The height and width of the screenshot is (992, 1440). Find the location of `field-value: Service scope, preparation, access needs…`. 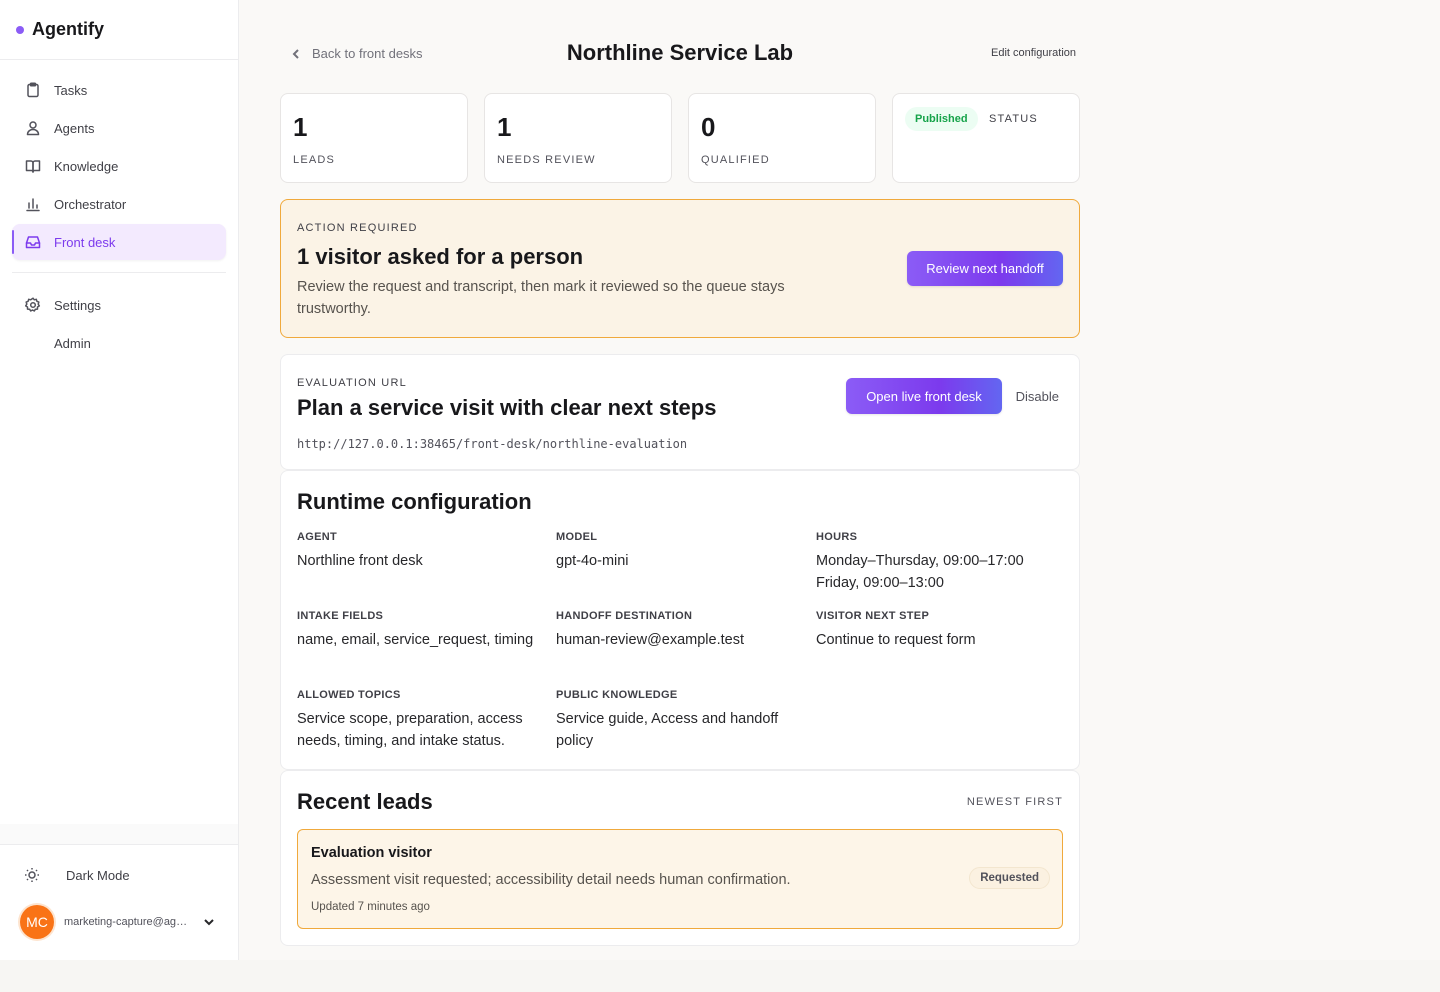

field-value: Service scope, preparation, access needs… is located at coordinates (410, 730).